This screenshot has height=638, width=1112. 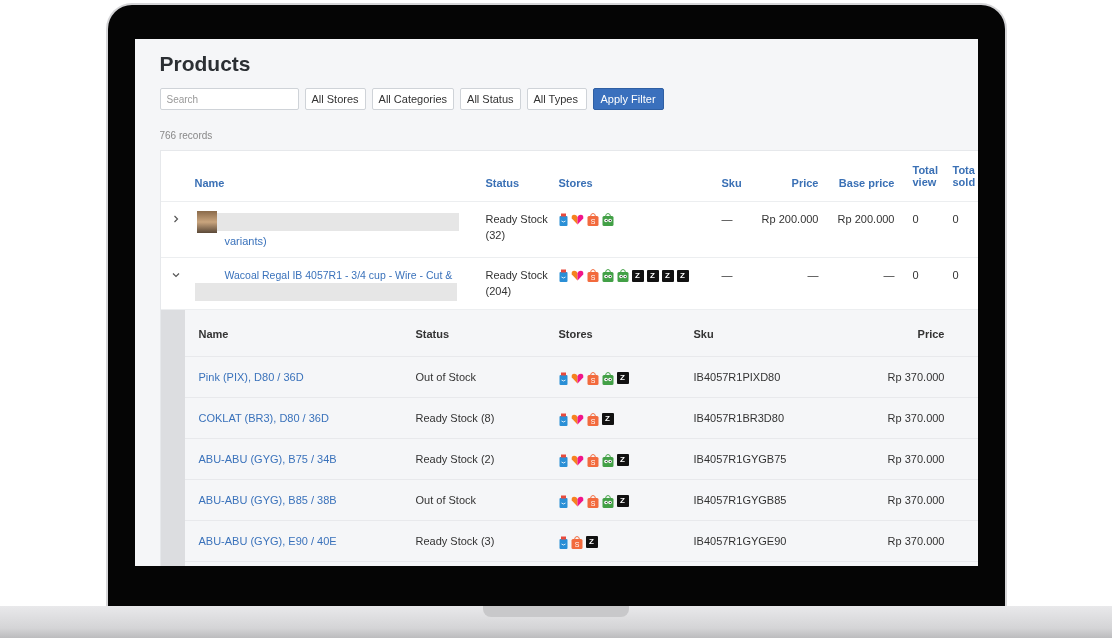 What do you see at coordinates (205, 64) in the screenshot?
I see `page-title: Products` at bounding box center [205, 64].